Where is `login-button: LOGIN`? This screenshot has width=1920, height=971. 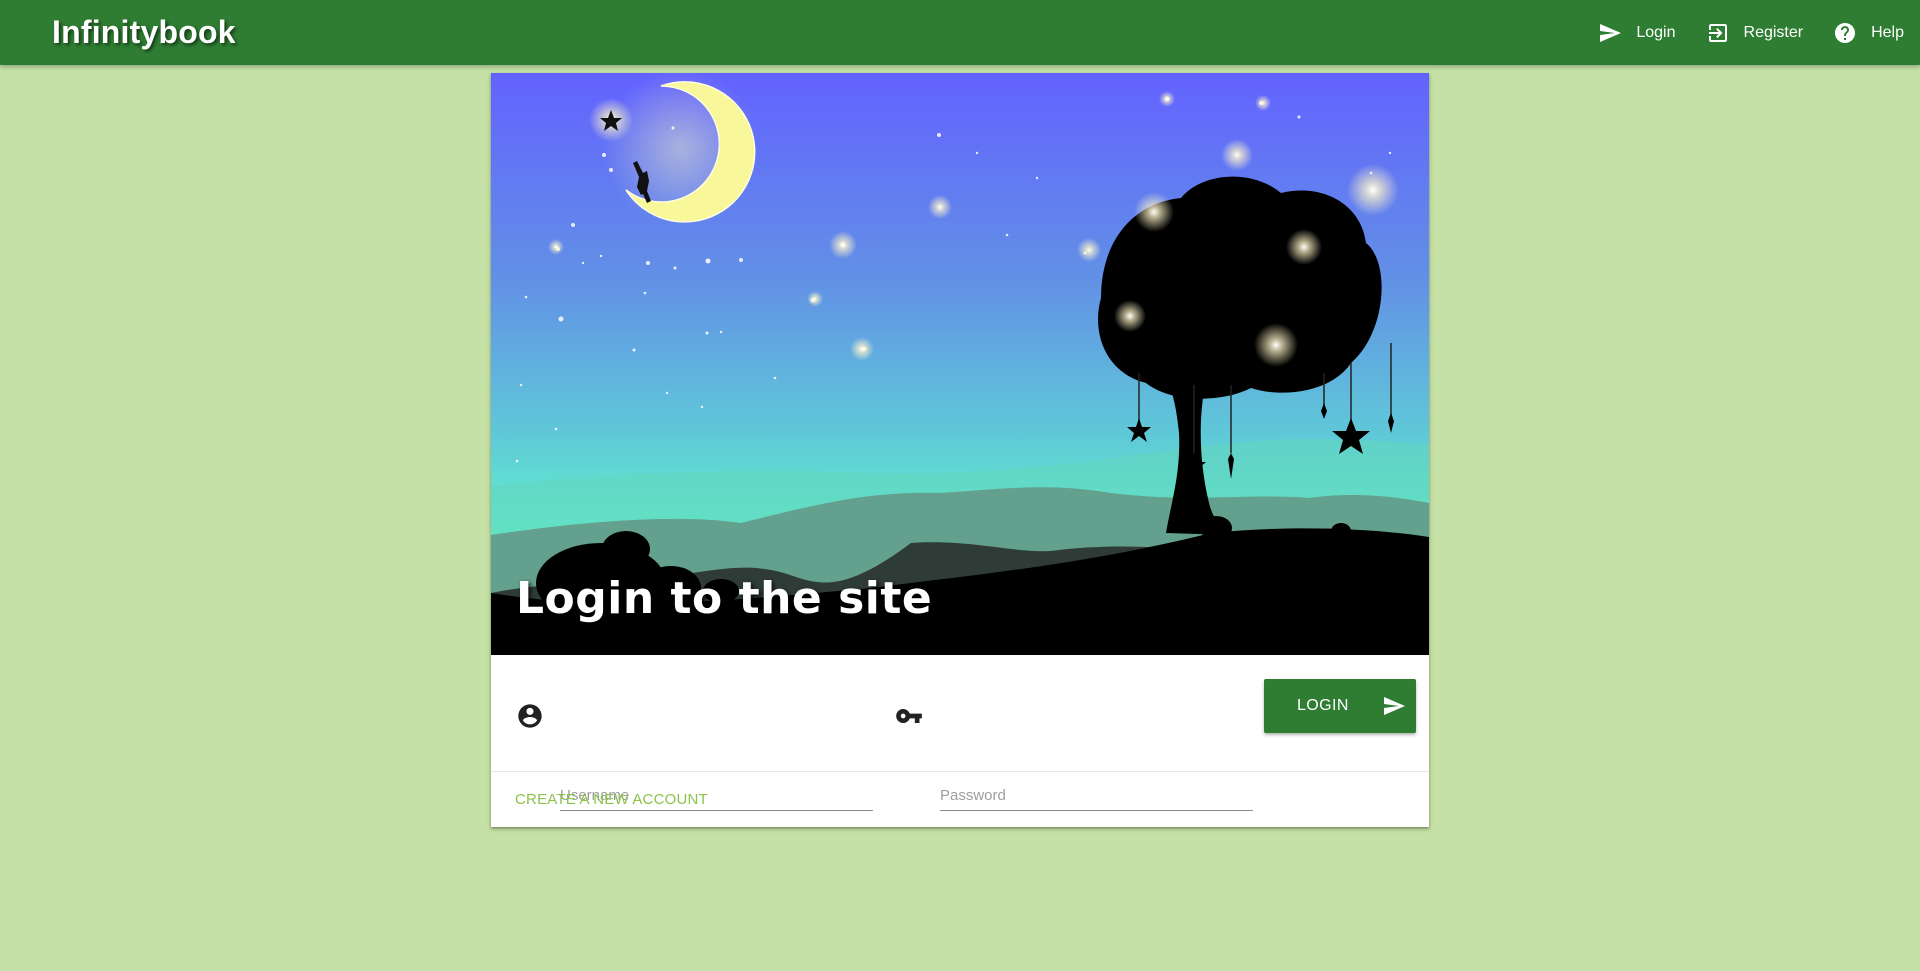 login-button: LOGIN is located at coordinates (1340, 706).